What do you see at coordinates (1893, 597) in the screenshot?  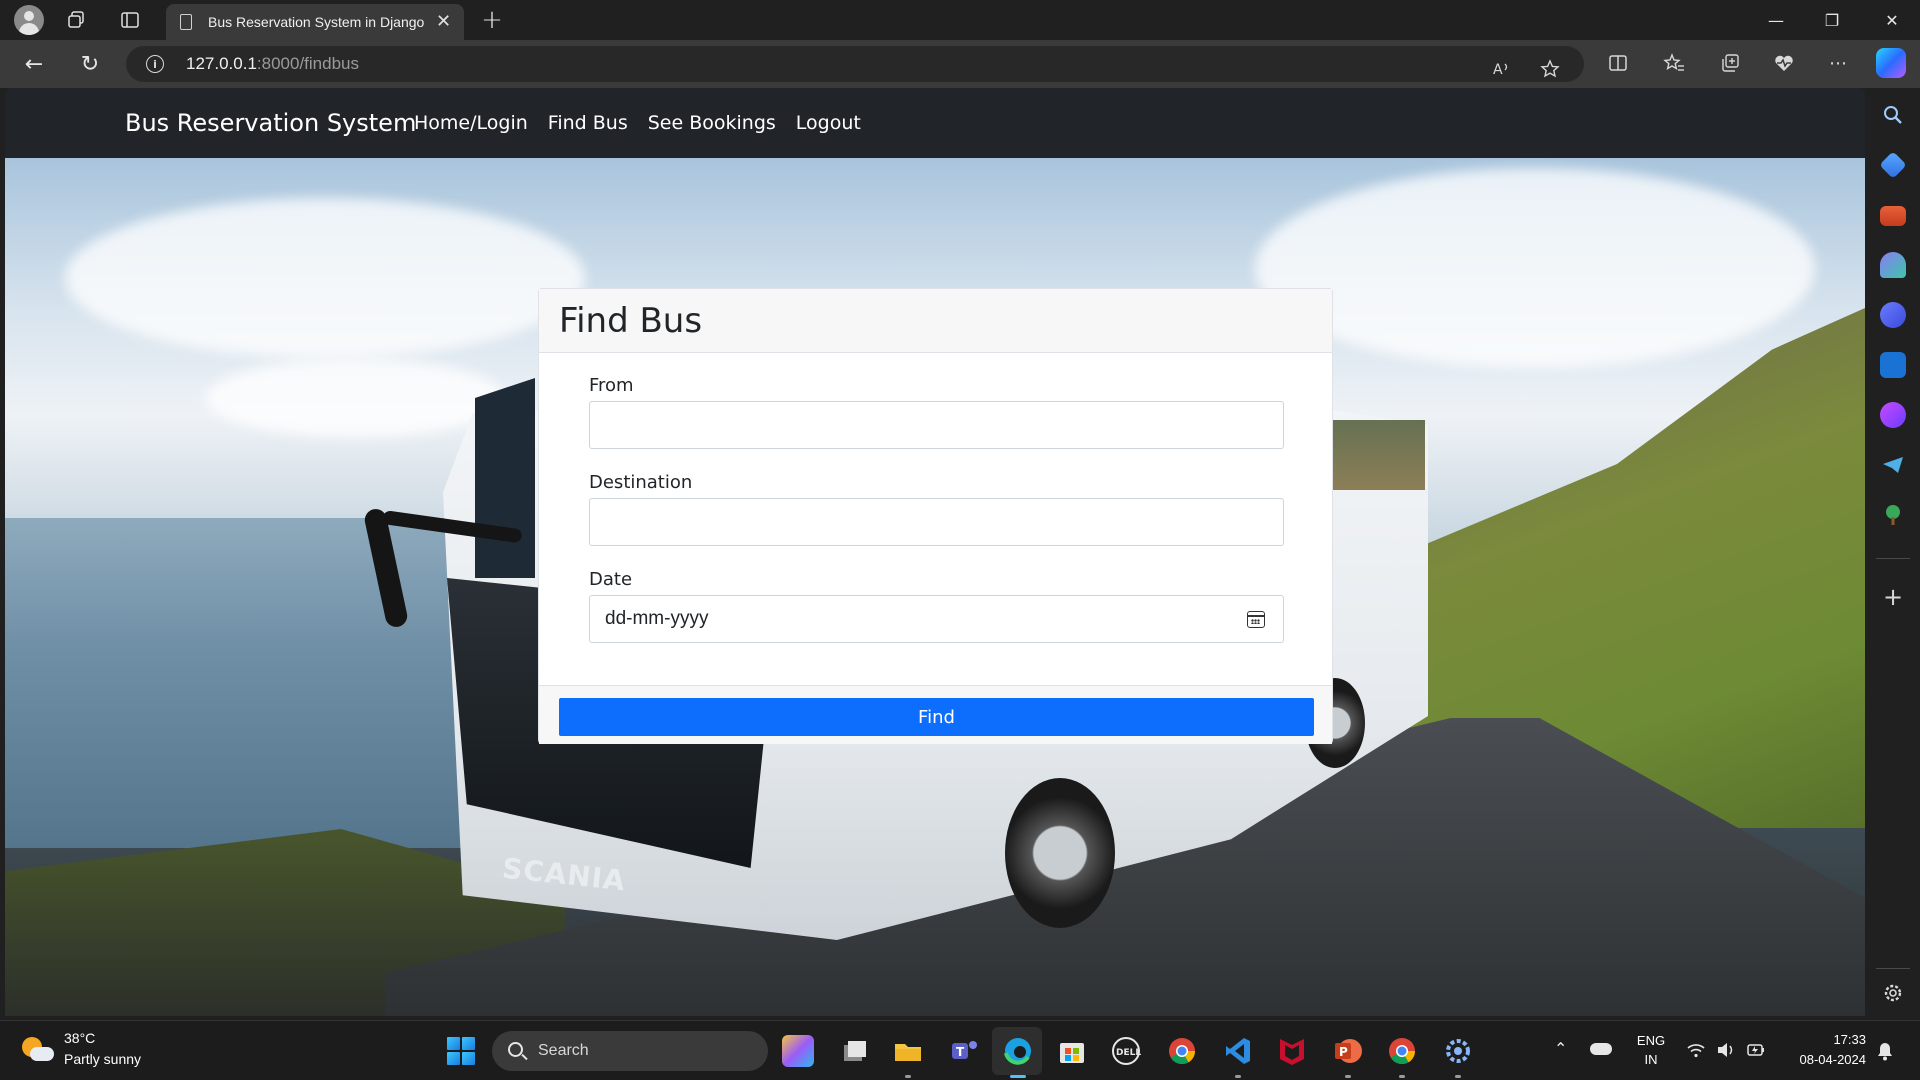 I see `add-icon: +` at bounding box center [1893, 597].